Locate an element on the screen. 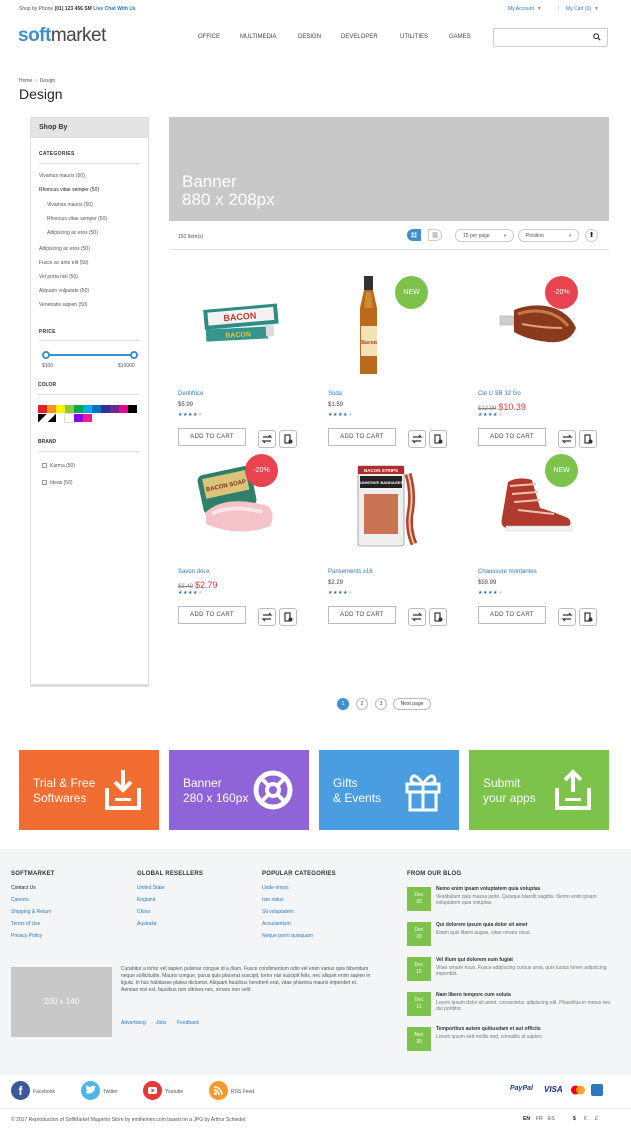  grid-view-button is located at coordinates (414, 235).